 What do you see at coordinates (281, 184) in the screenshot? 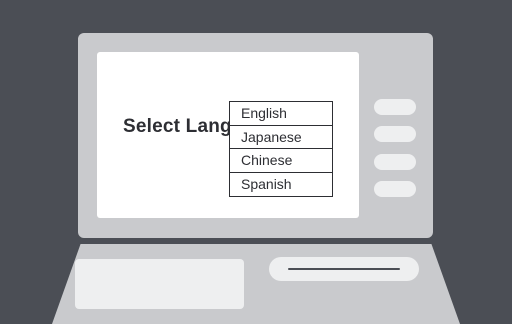
I see `language-option-spanish: Spanish` at bounding box center [281, 184].